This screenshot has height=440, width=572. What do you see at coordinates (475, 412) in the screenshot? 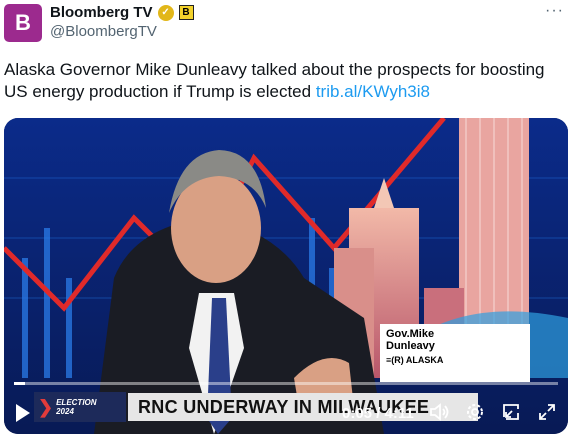
I see `gear-icon` at bounding box center [475, 412].